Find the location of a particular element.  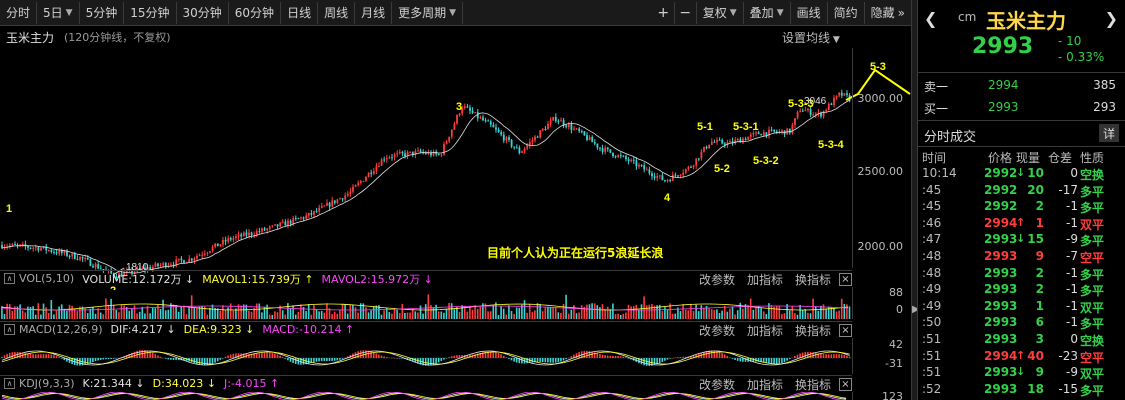

period-monthly-button: 月线 is located at coordinates (374, 12).